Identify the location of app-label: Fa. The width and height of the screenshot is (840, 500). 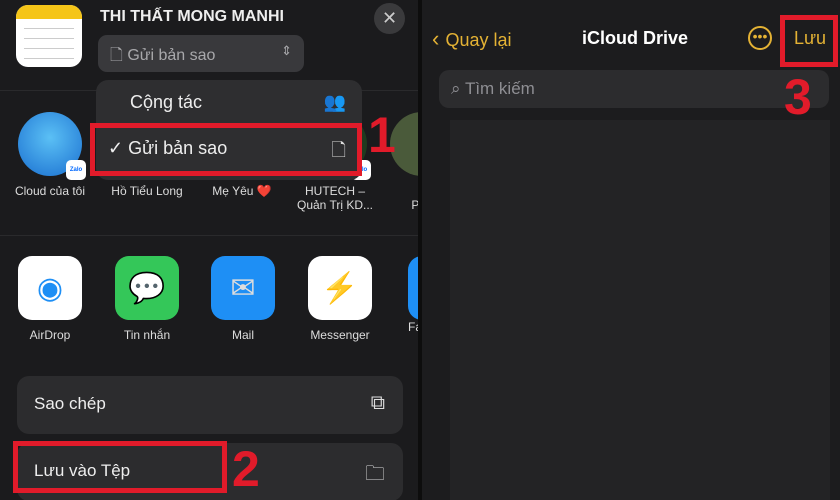
(413, 327).